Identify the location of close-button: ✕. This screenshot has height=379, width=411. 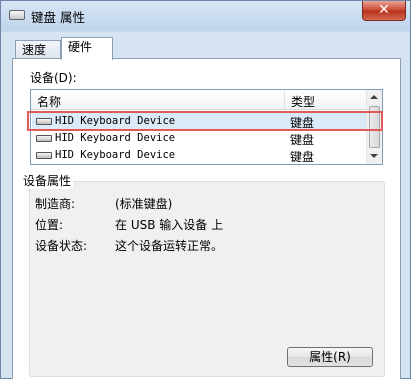
(384, 11).